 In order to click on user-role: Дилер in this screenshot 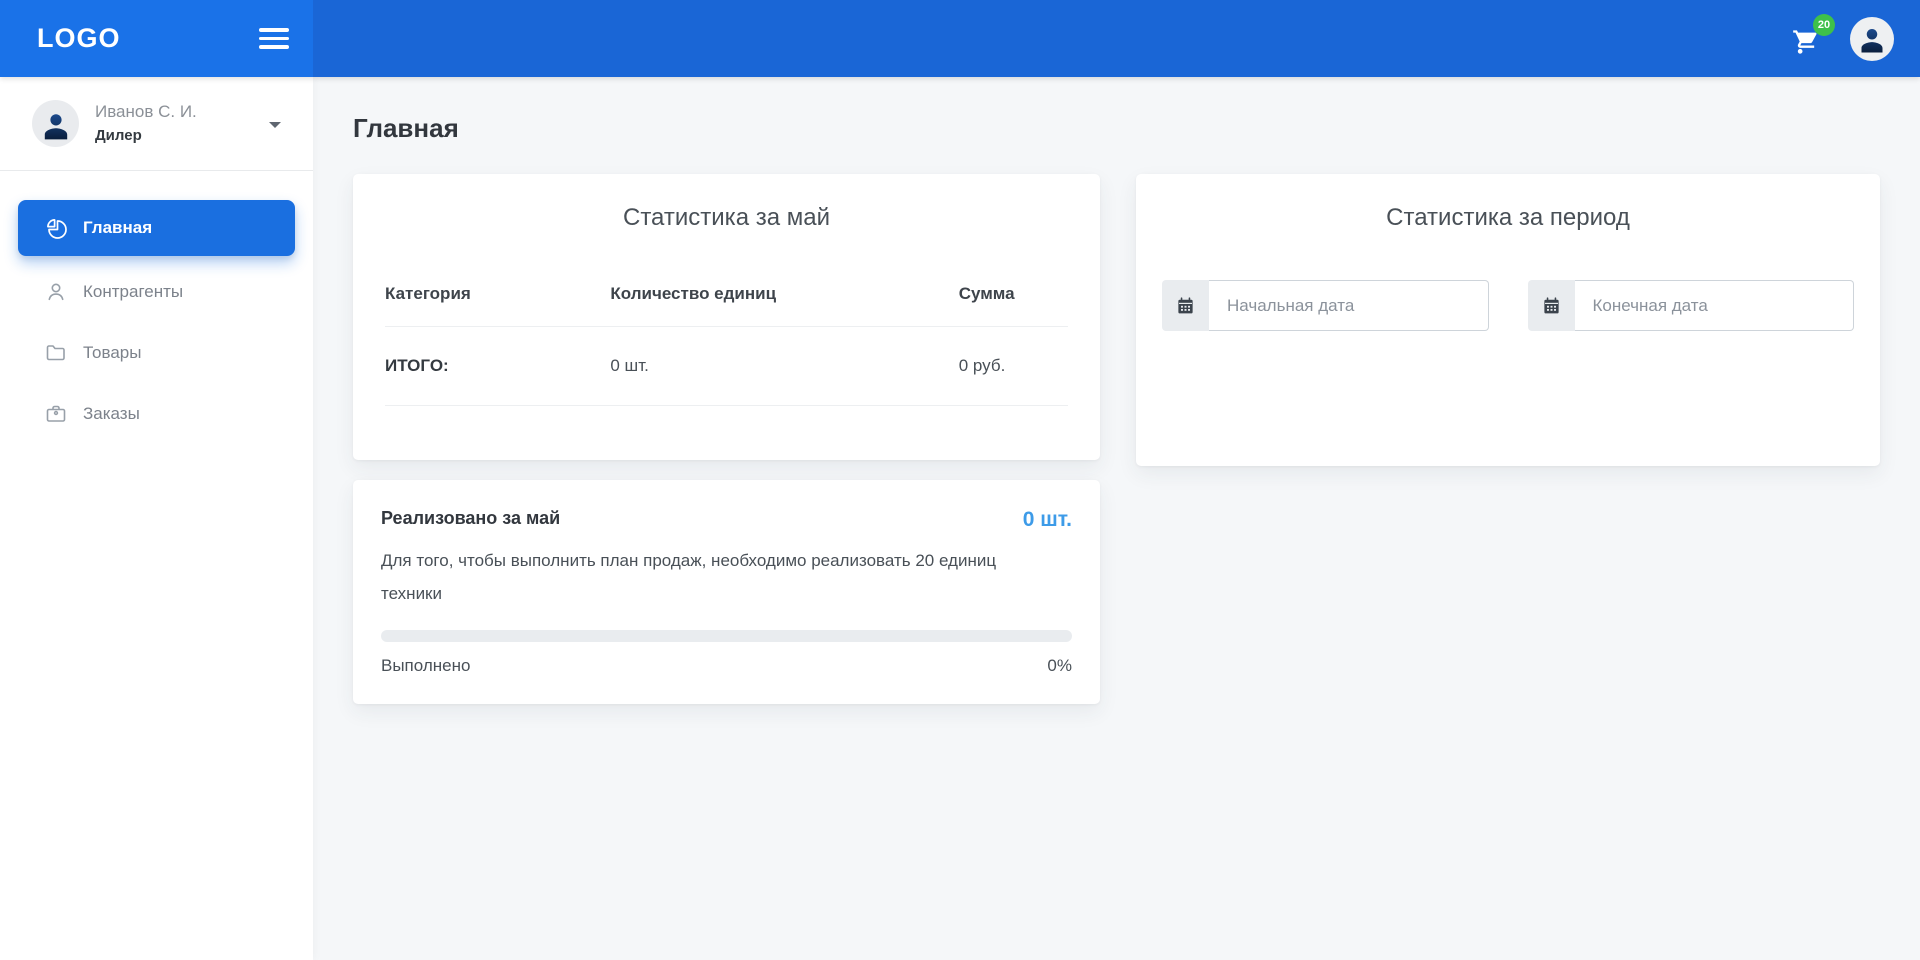, I will do `click(118, 135)`.